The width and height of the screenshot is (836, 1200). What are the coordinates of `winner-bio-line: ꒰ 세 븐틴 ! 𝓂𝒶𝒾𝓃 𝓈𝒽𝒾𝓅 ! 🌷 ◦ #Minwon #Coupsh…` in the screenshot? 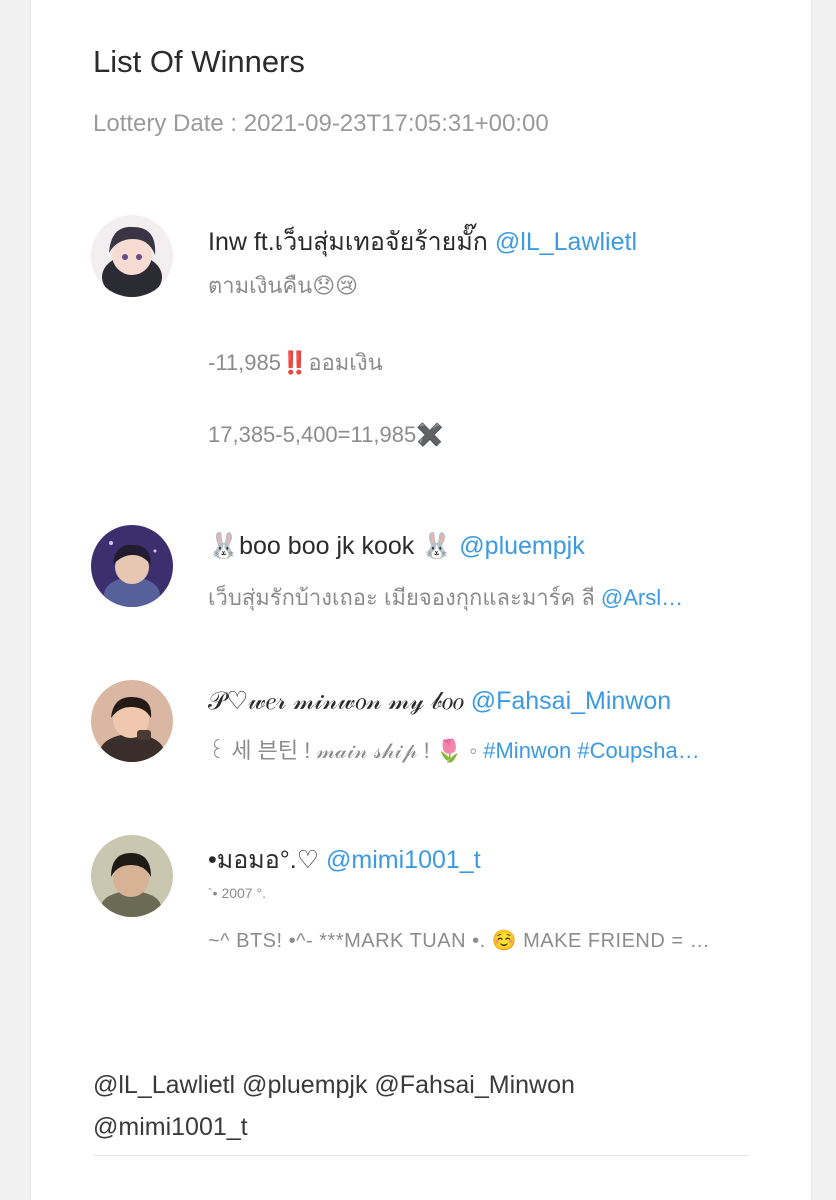 It's located at (480, 749).